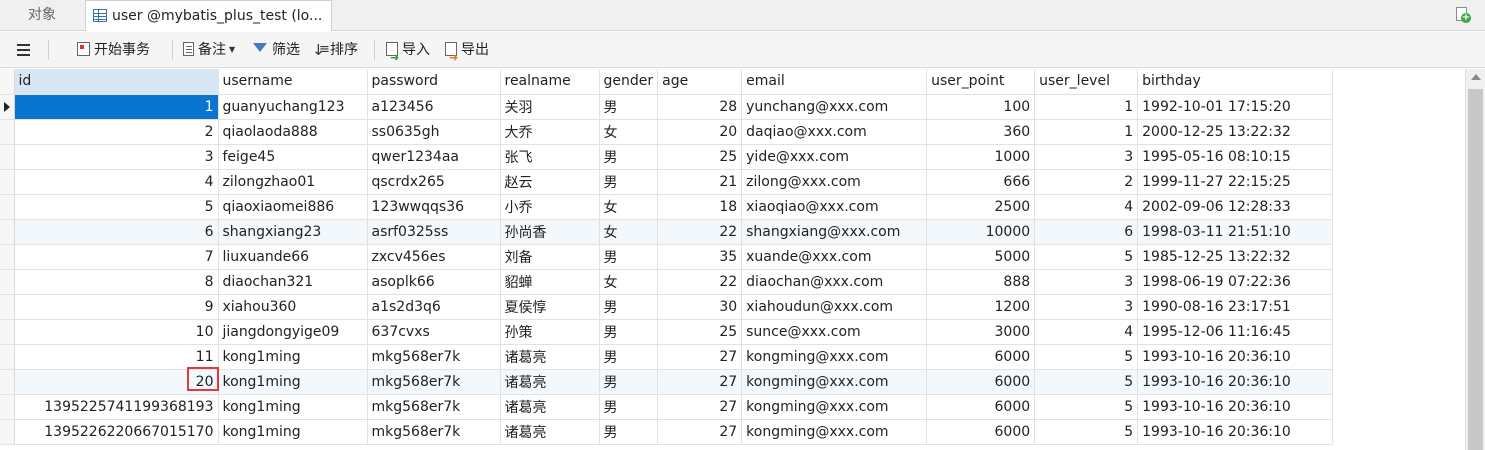 This screenshot has width=1485, height=450. Describe the element at coordinates (116, 82) in the screenshot. I see `column-header-id: id` at that location.